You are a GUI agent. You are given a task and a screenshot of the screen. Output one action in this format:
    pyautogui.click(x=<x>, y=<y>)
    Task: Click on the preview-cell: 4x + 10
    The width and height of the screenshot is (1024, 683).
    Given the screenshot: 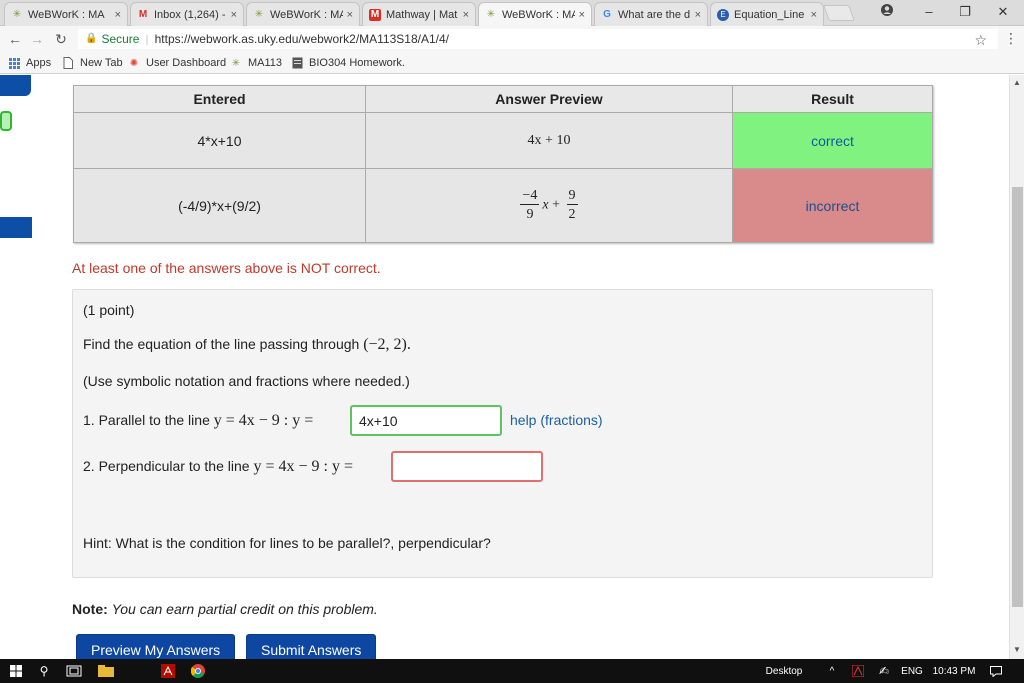 What is the action you would take?
    pyautogui.click(x=549, y=140)
    